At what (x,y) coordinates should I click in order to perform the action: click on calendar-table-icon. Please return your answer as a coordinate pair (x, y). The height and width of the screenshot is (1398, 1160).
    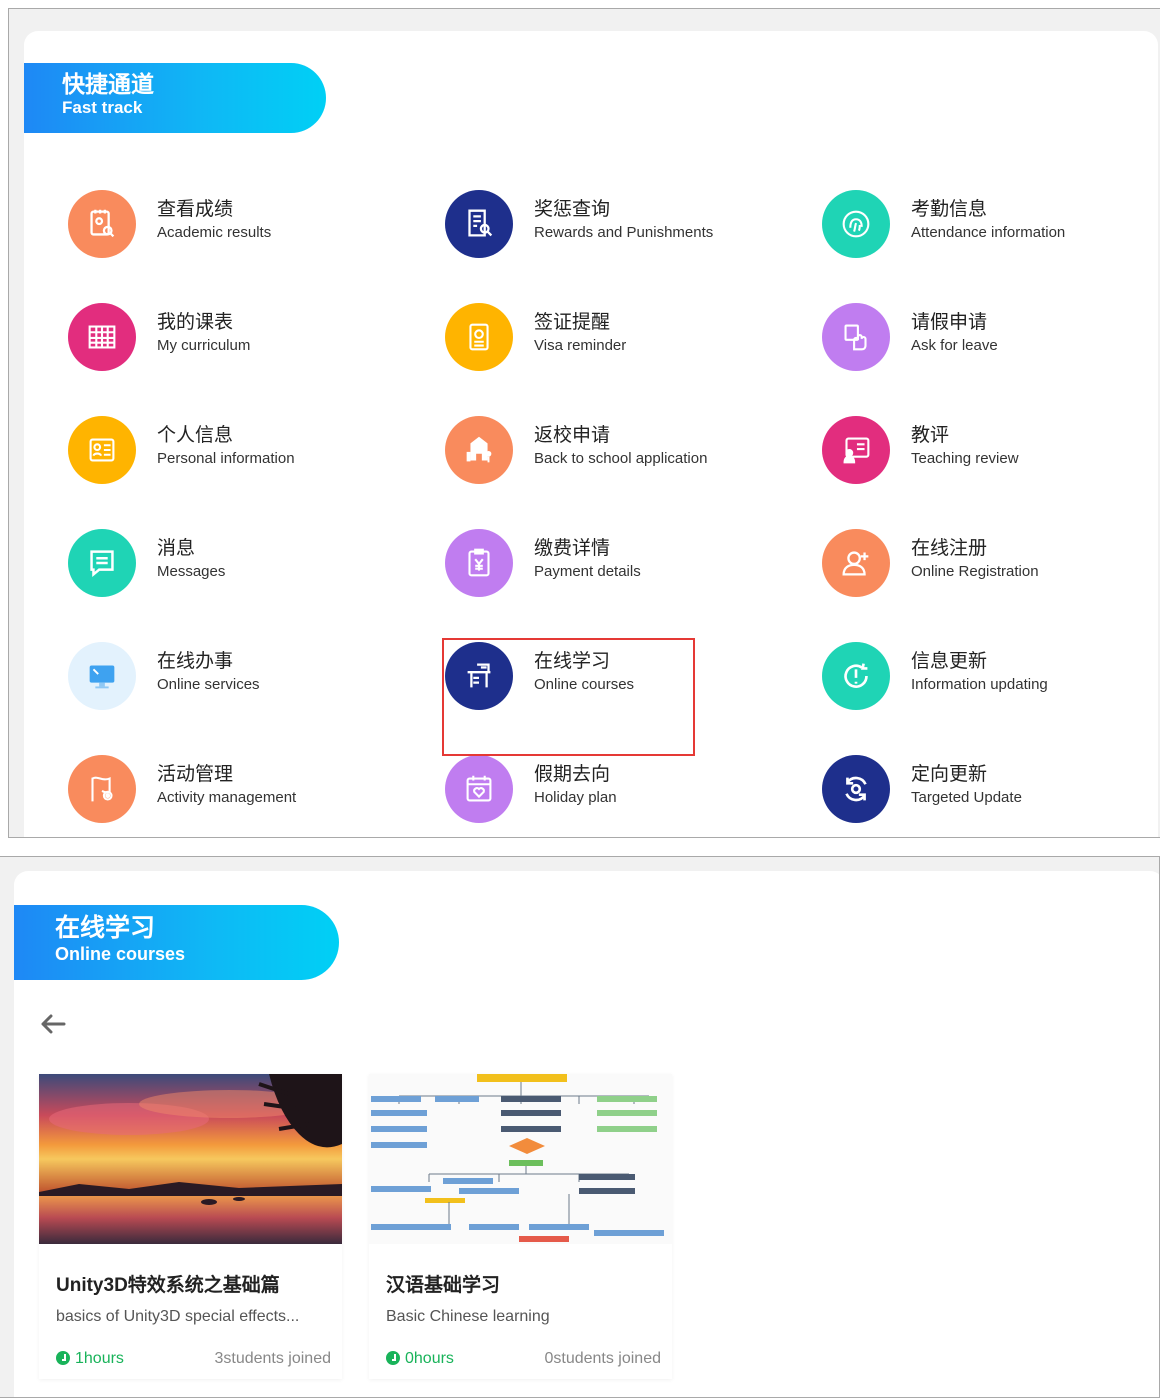
    Looking at the image, I should click on (102, 337).